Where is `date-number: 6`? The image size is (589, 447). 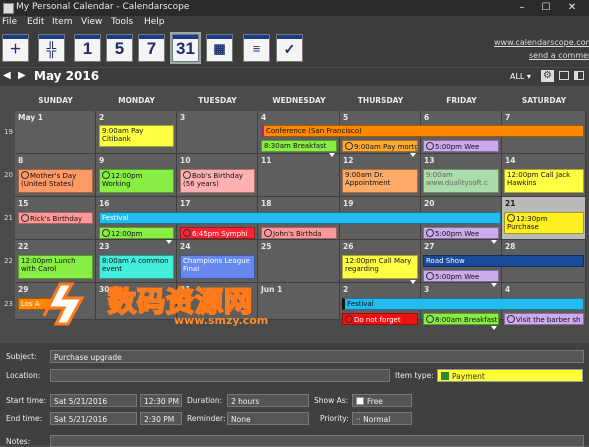
date-number: 6 is located at coordinates (426, 117).